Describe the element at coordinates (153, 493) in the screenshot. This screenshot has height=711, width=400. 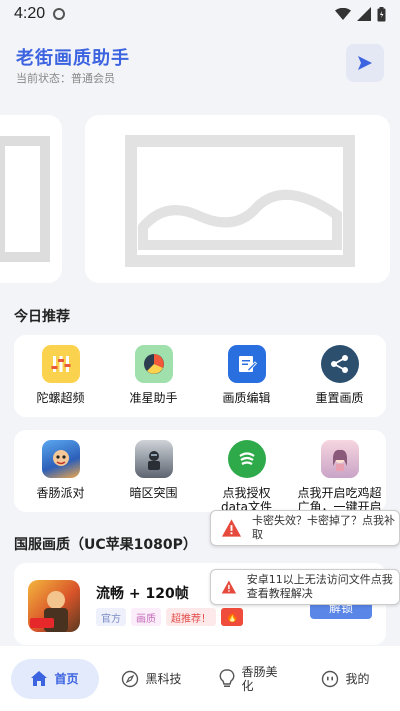
I see `tool-label: 暗区突围` at that location.